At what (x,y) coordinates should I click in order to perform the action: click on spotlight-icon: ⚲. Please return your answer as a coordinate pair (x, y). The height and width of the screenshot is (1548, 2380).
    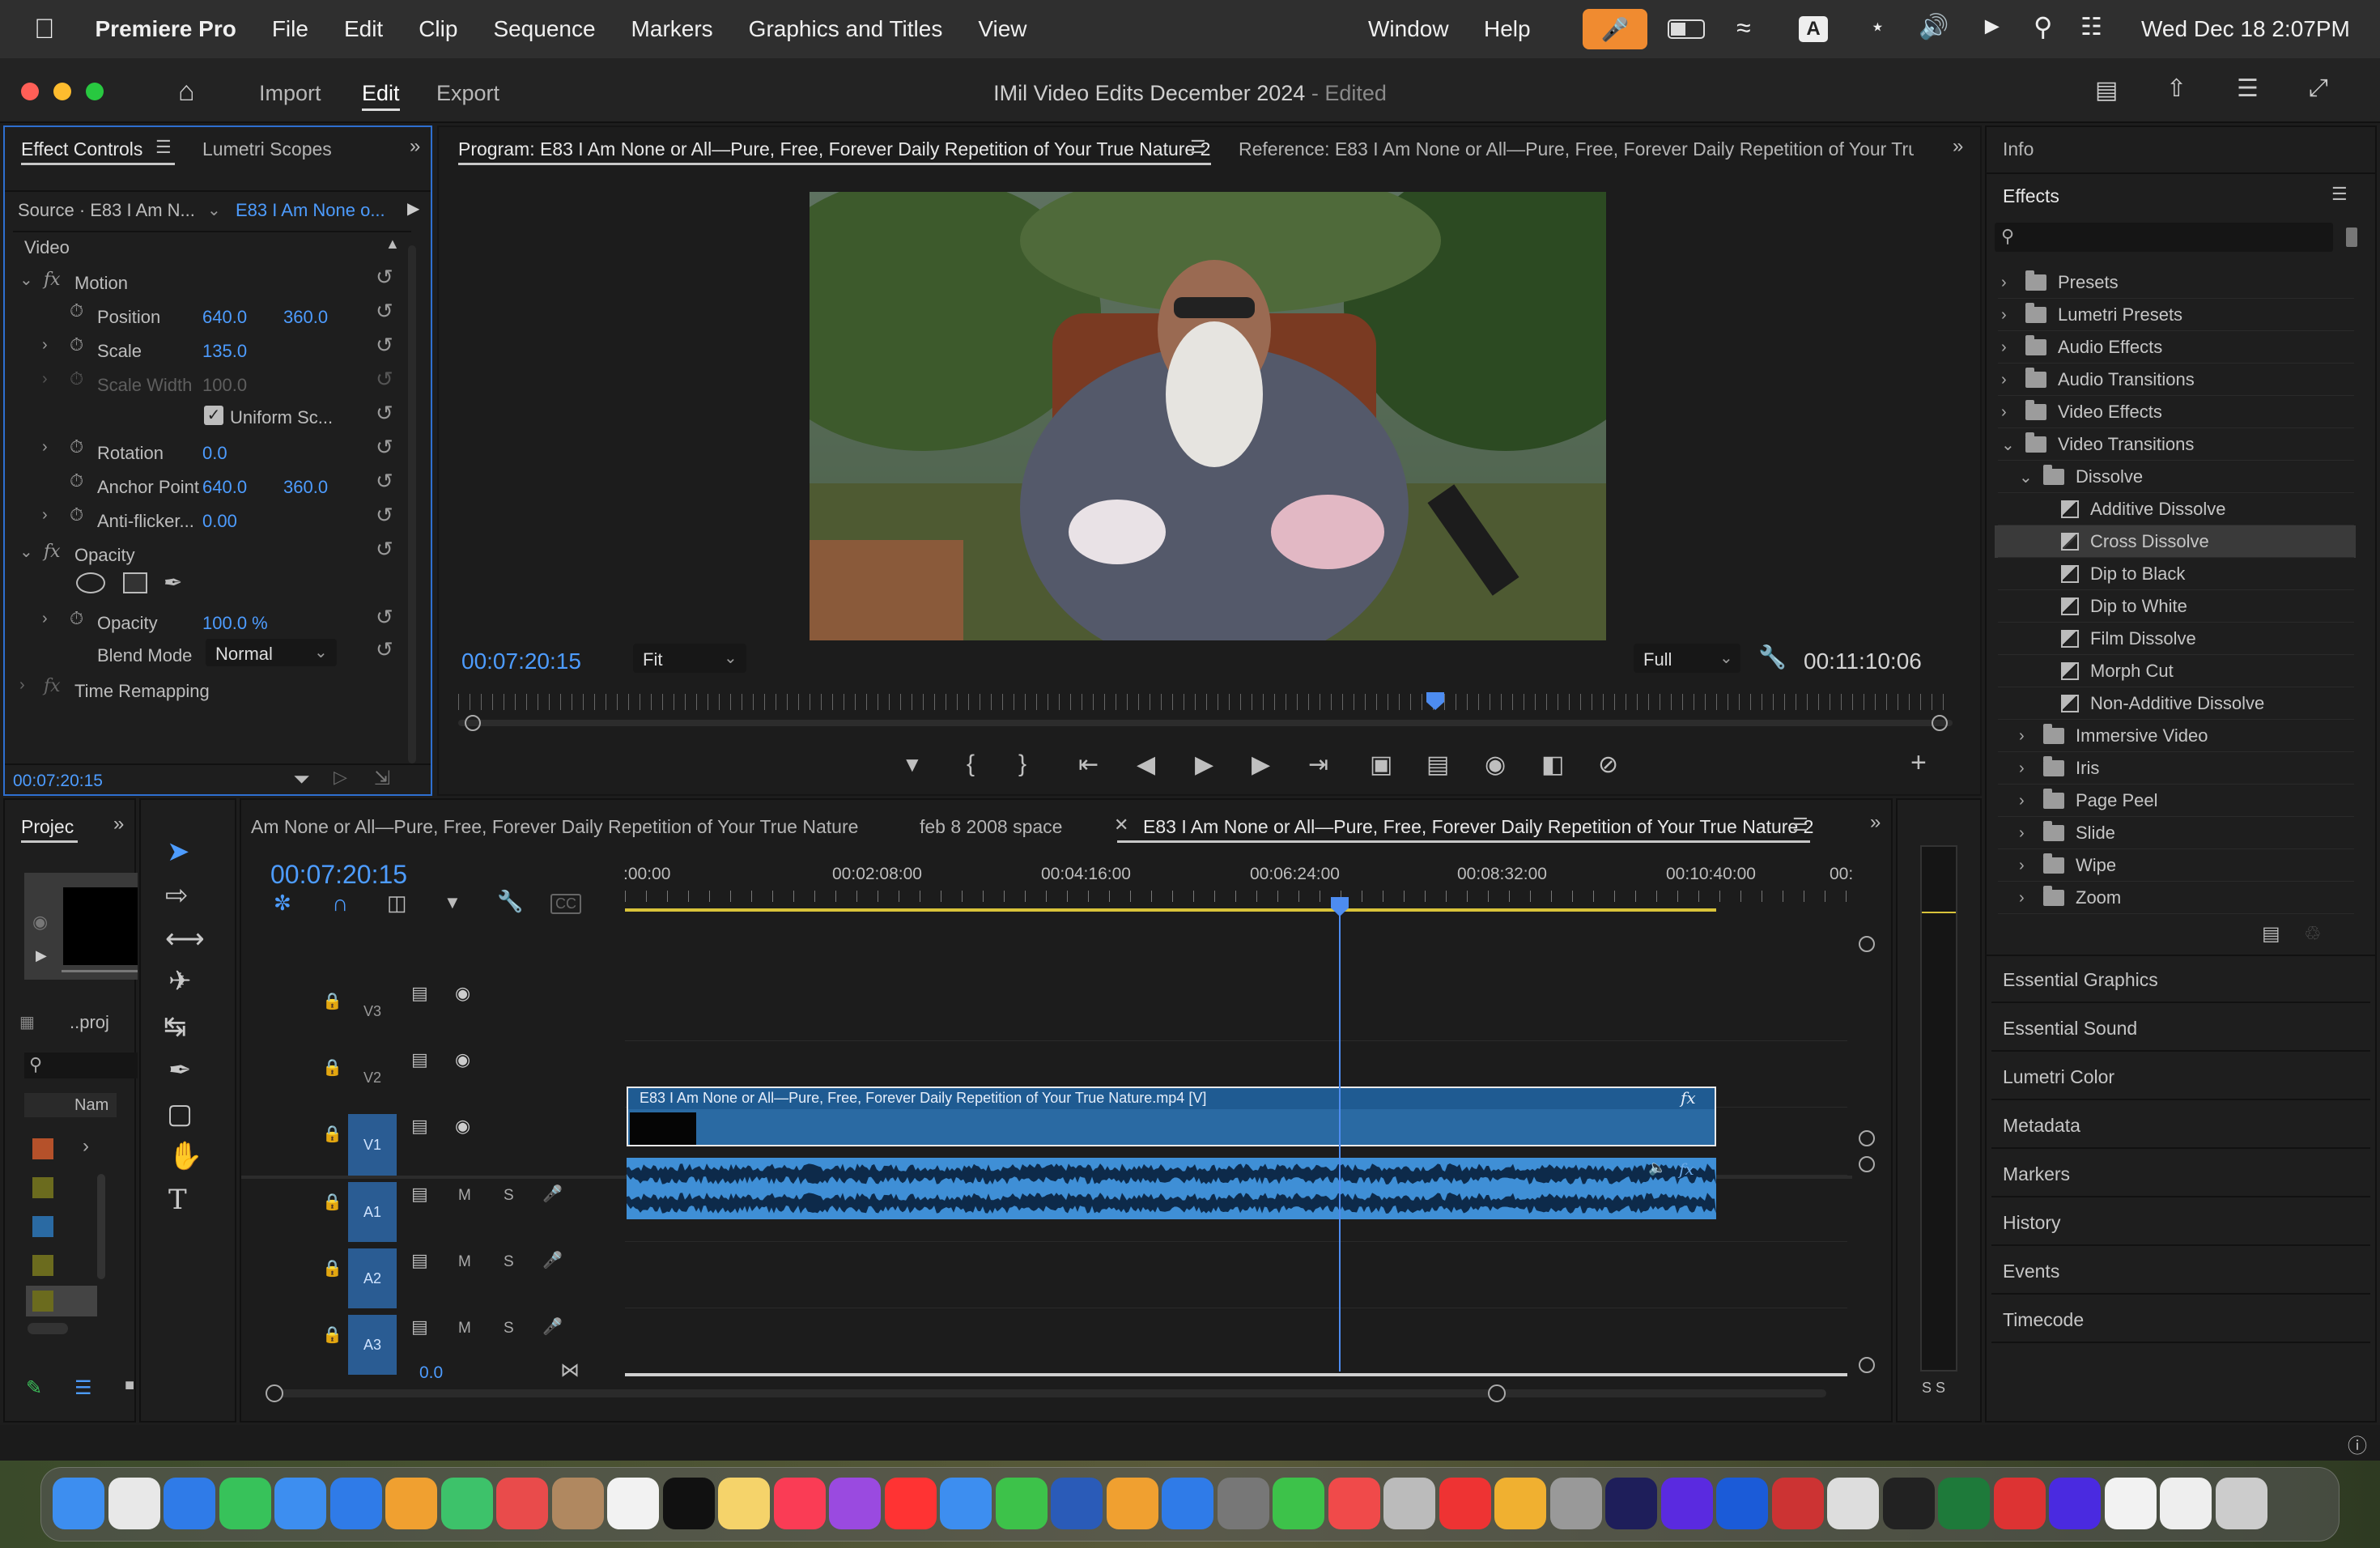
    Looking at the image, I should click on (2043, 27).